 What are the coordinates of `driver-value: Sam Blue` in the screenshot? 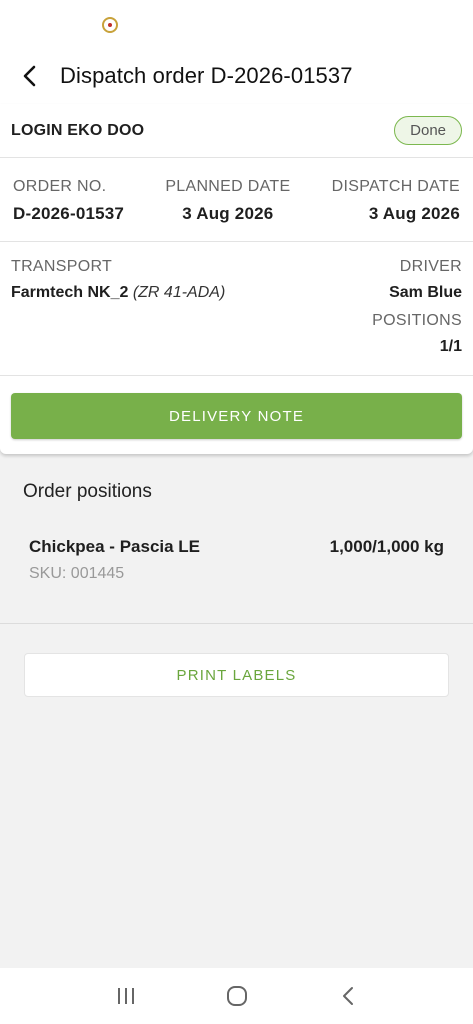 It's located at (425, 292).